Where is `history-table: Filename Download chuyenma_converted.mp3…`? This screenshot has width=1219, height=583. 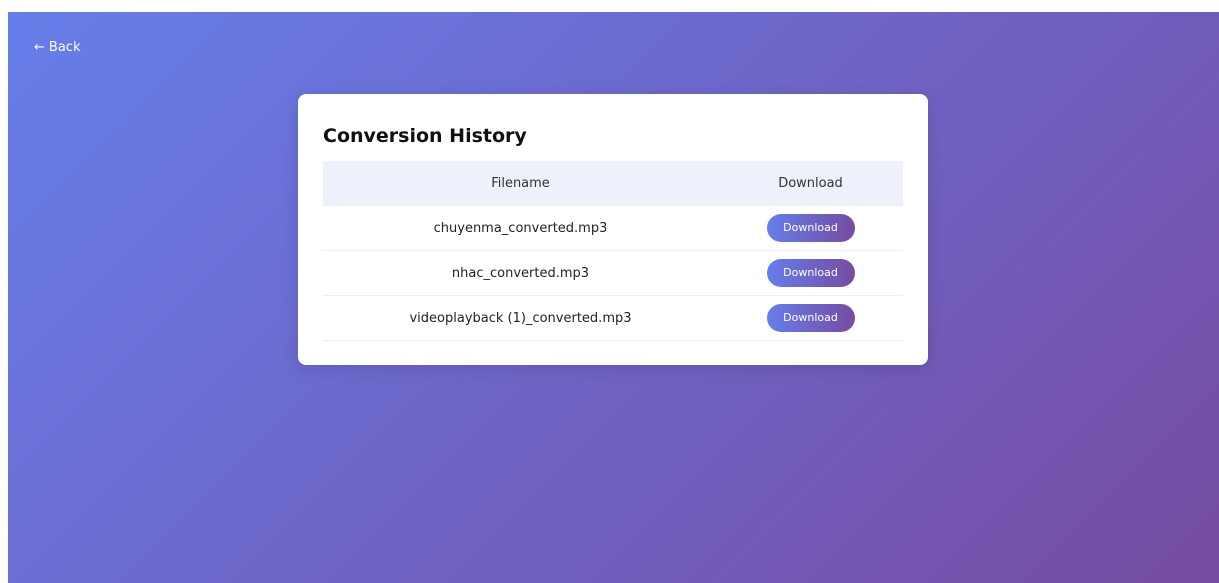 history-table: Filename Download chuyenma_converted.mp3… is located at coordinates (613, 251).